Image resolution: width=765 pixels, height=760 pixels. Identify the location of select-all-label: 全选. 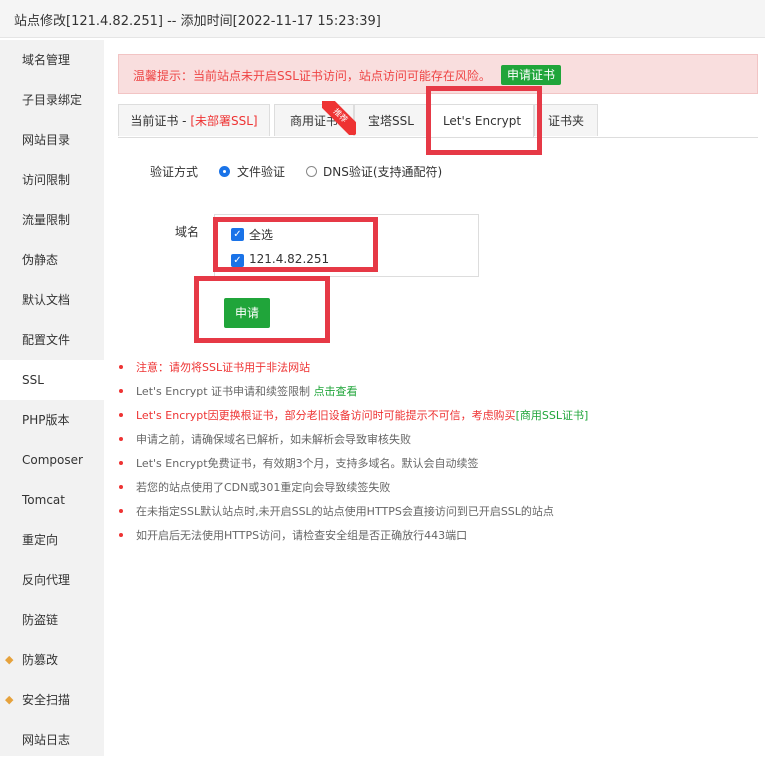
(261, 234).